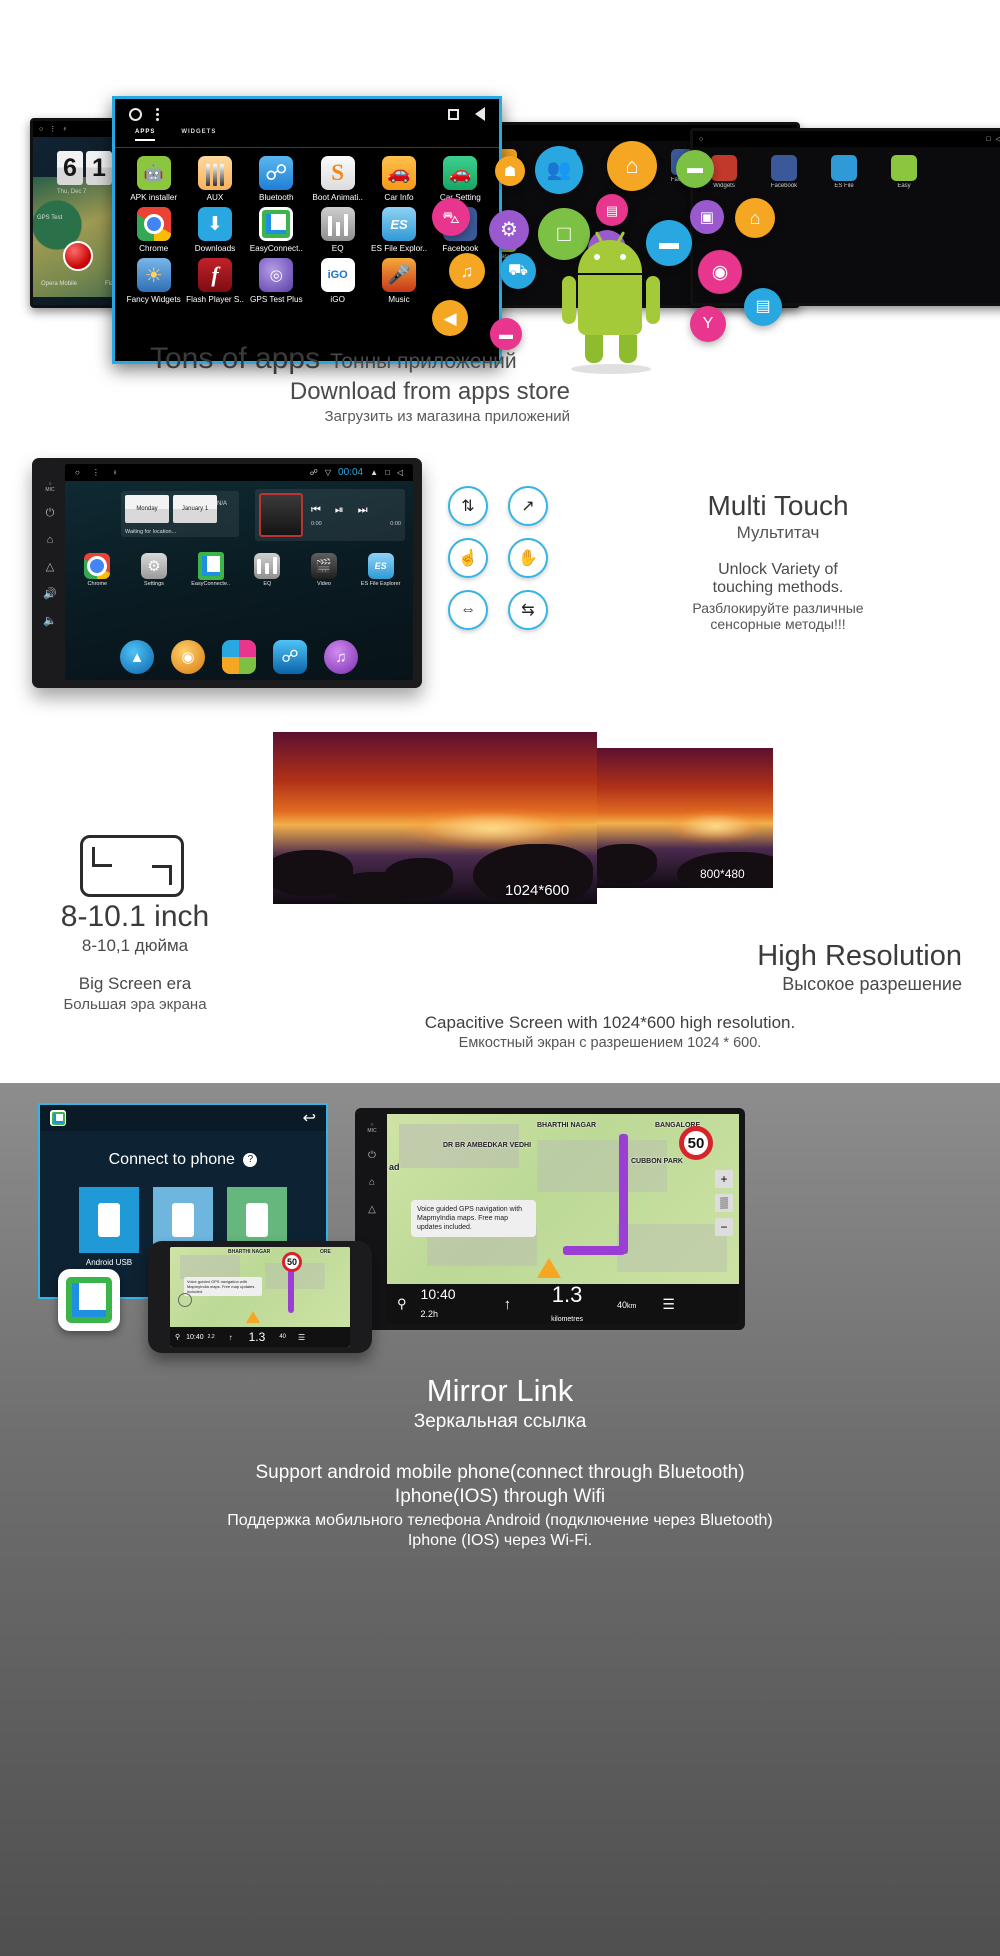 Image resolution: width=1000 pixels, height=1956 pixels. What do you see at coordinates (290, 657) in the screenshot?
I see `bluetooth-icon: ☍` at bounding box center [290, 657].